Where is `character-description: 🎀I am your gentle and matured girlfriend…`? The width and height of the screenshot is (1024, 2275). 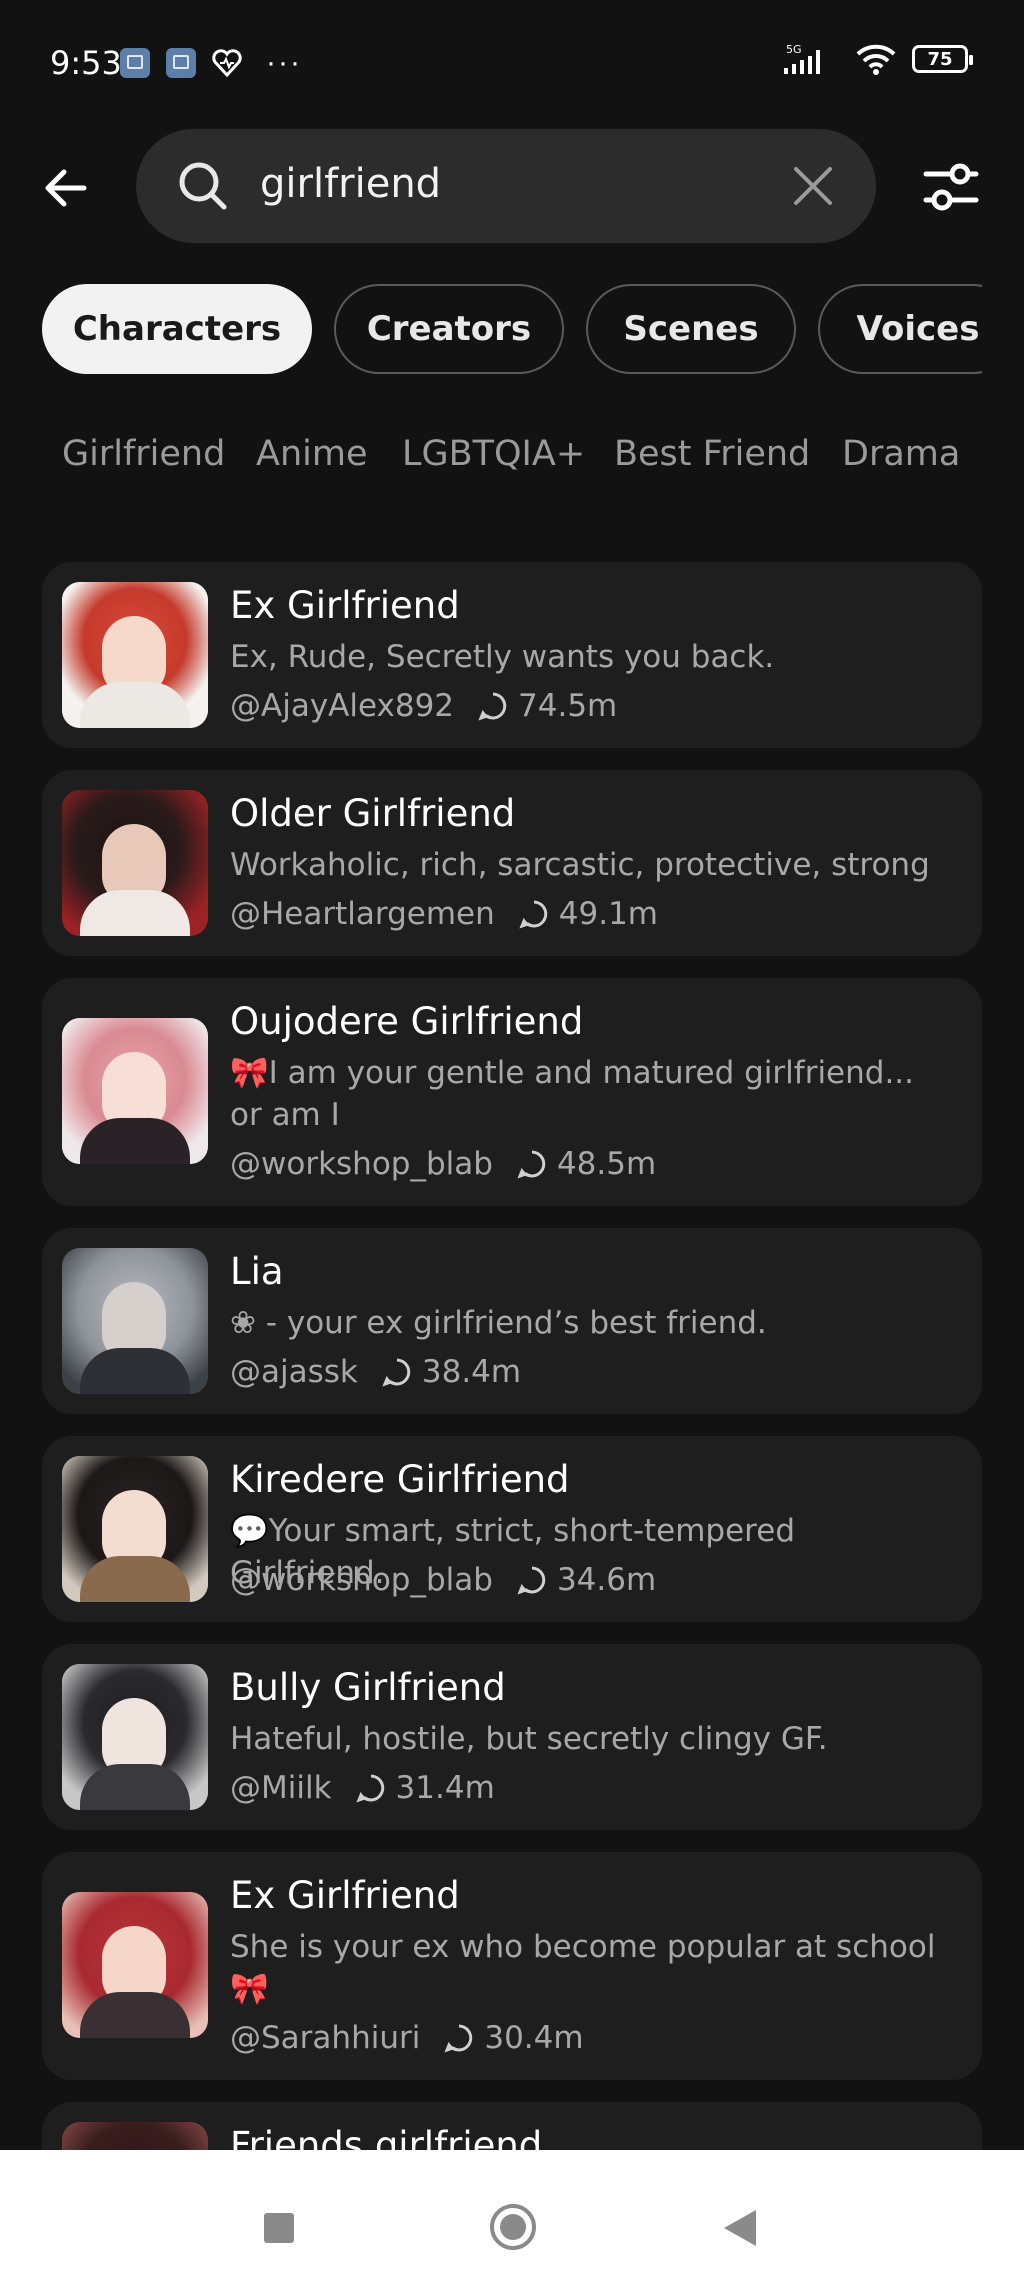
character-description: 🎀I am your gentle and matured girlfriend… is located at coordinates (572, 1094).